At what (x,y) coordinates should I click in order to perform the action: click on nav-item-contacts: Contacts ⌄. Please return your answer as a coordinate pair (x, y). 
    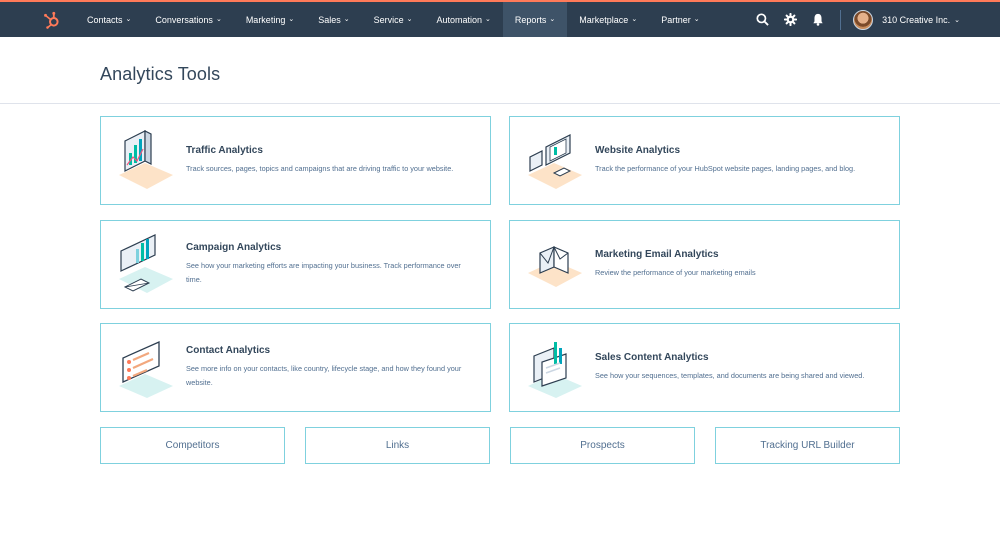
    Looking at the image, I should click on (109, 19).